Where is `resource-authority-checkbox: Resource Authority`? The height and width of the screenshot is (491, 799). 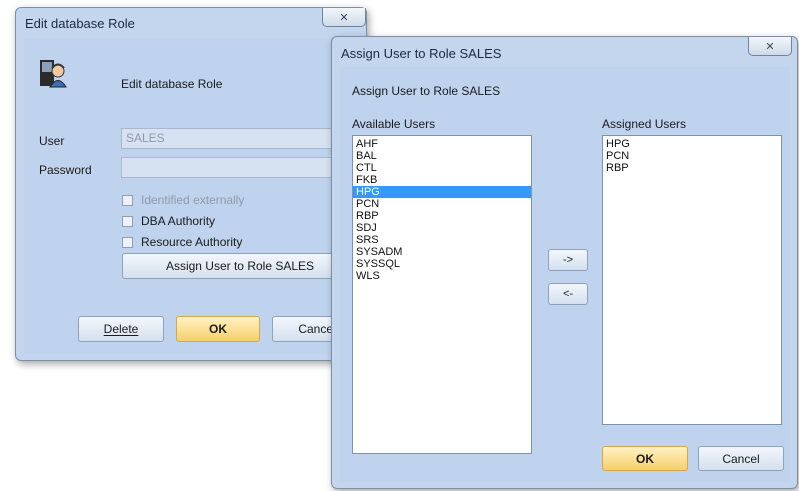
resource-authority-checkbox: Resource Authority is located at coordinates (182, 242).